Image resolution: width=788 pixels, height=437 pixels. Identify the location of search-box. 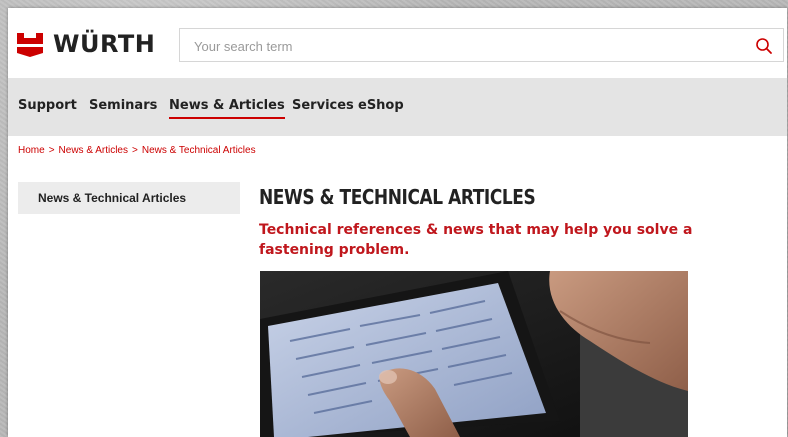
(481, 45).